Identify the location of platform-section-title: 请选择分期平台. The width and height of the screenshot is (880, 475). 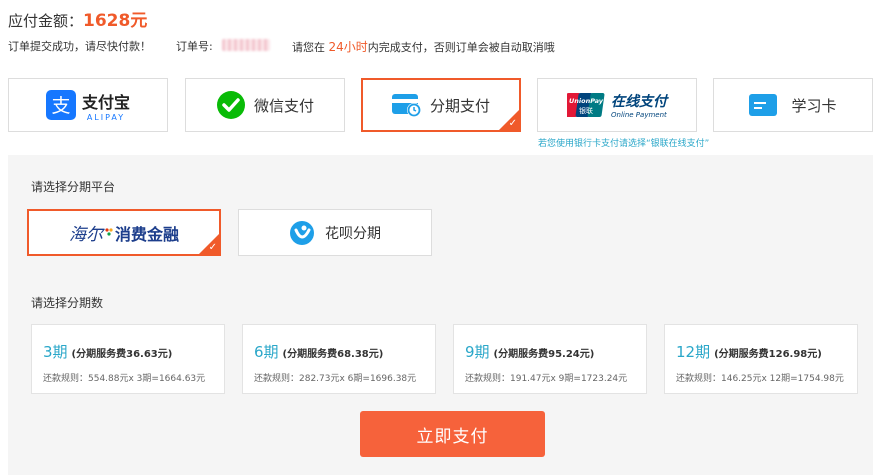
(73, 187).